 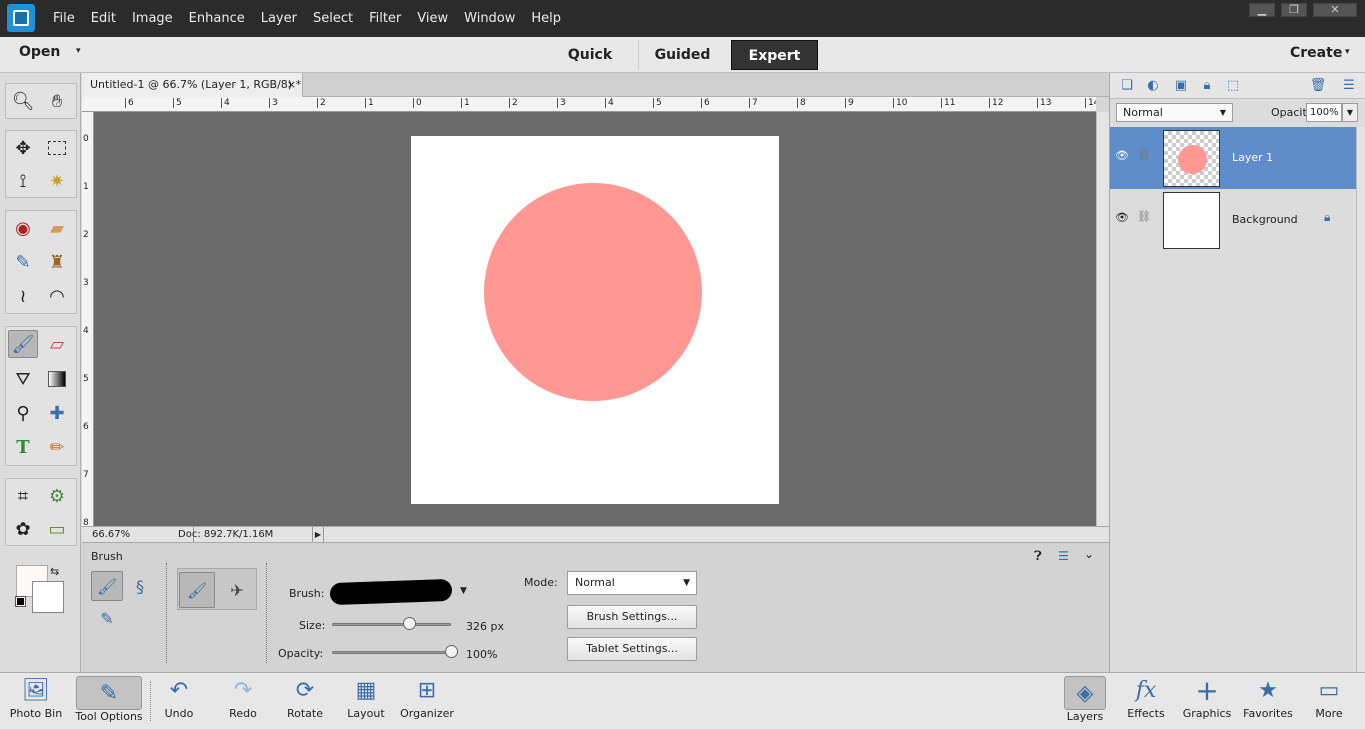 What do you see at coordinates (1349, 86) in the screenshot?
I see `layers-menu-icon: ☰` at bounding box center [1349, 86].